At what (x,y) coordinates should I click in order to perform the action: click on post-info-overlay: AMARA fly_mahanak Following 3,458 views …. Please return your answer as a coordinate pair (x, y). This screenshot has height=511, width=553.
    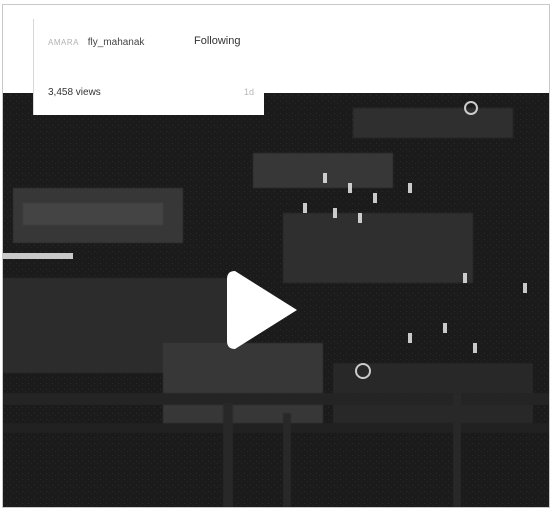
    Looking at the image, I should click on (148, 67).